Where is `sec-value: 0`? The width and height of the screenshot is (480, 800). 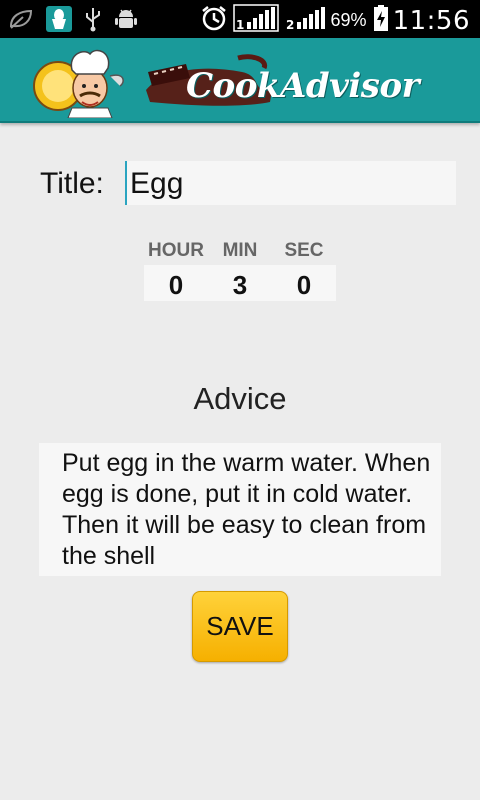 sec-value: 0 is located at coordinates (304, 285).